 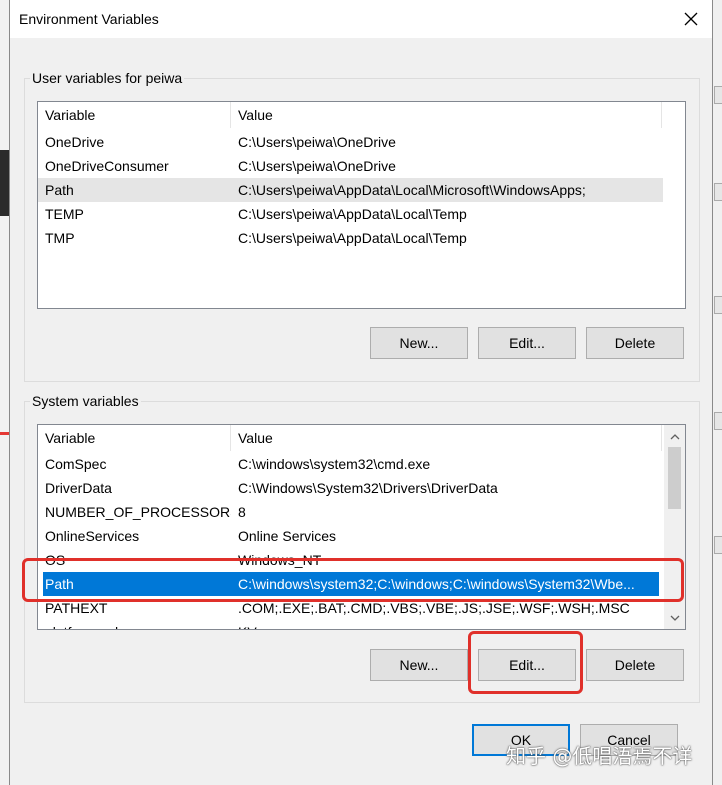 What do you see at coordinates (92, 536) in the screenshot?
I see `variable-name: OnlineServices` at bounding box center [92, 536].